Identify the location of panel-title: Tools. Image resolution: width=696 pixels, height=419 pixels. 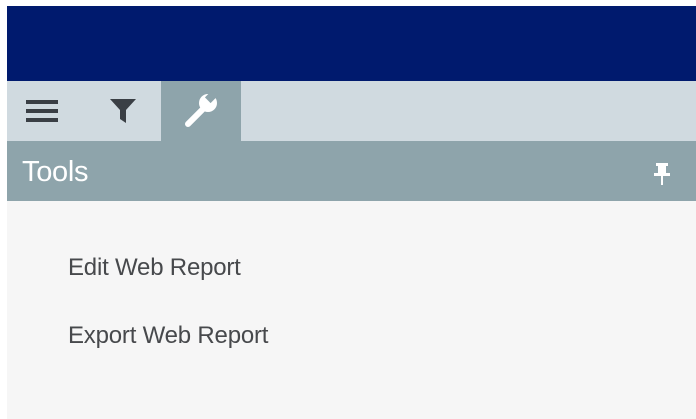
(55, 172).